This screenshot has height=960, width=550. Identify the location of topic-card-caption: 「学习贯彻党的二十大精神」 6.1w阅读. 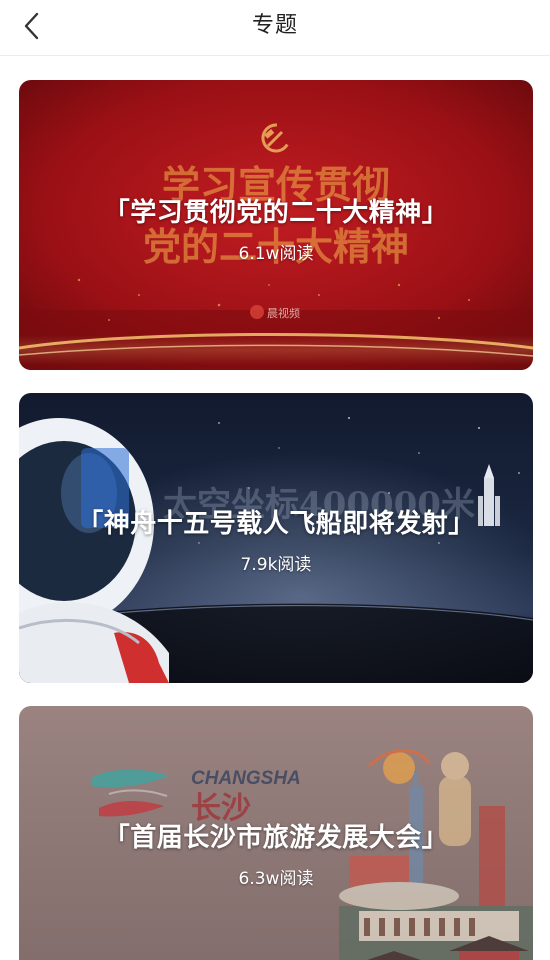
(276, 228).